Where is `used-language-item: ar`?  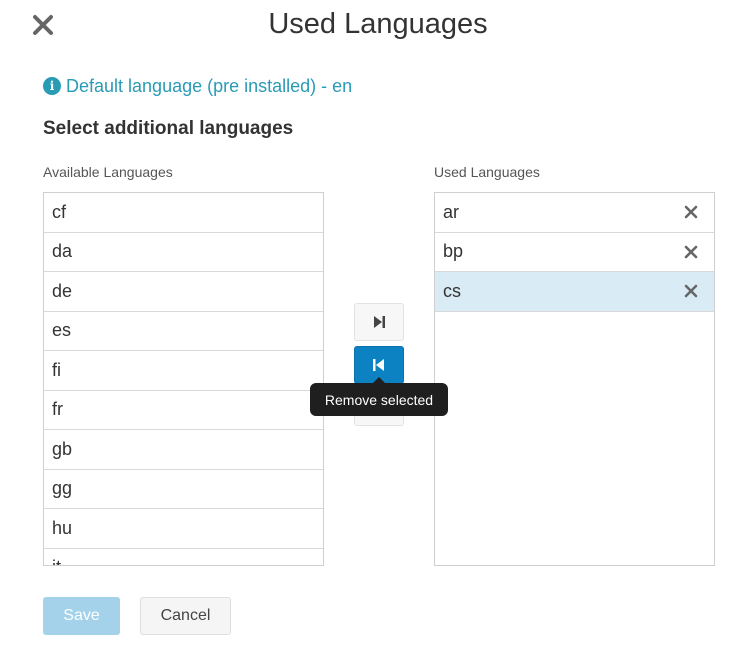
used-language-item: ar is located at coordinates (574, 213).